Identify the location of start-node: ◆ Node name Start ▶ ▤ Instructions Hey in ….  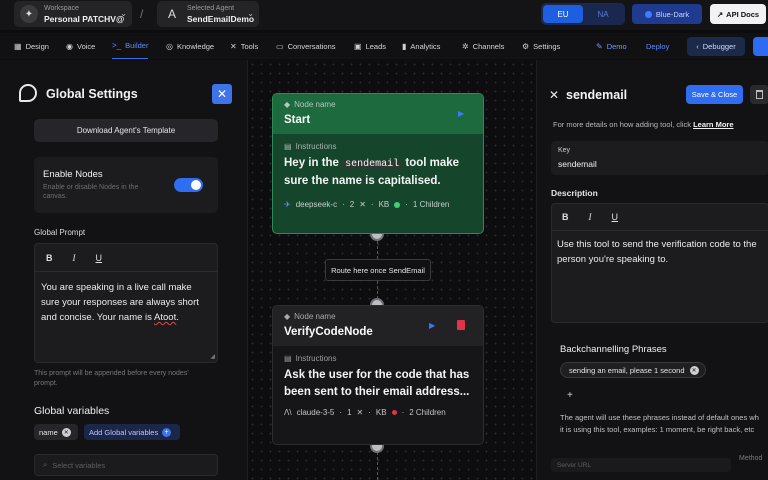
(378, 163).